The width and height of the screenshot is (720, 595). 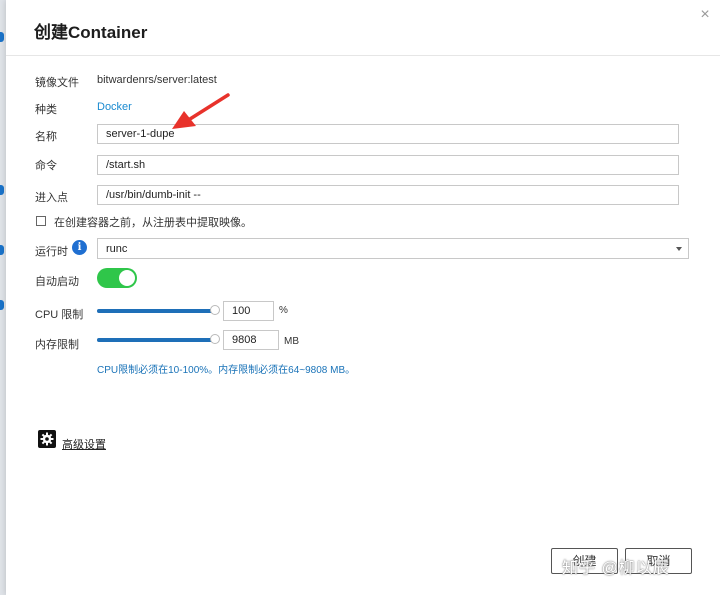 I want to click on cancel-button: 取消, so click(x=658, y=561).